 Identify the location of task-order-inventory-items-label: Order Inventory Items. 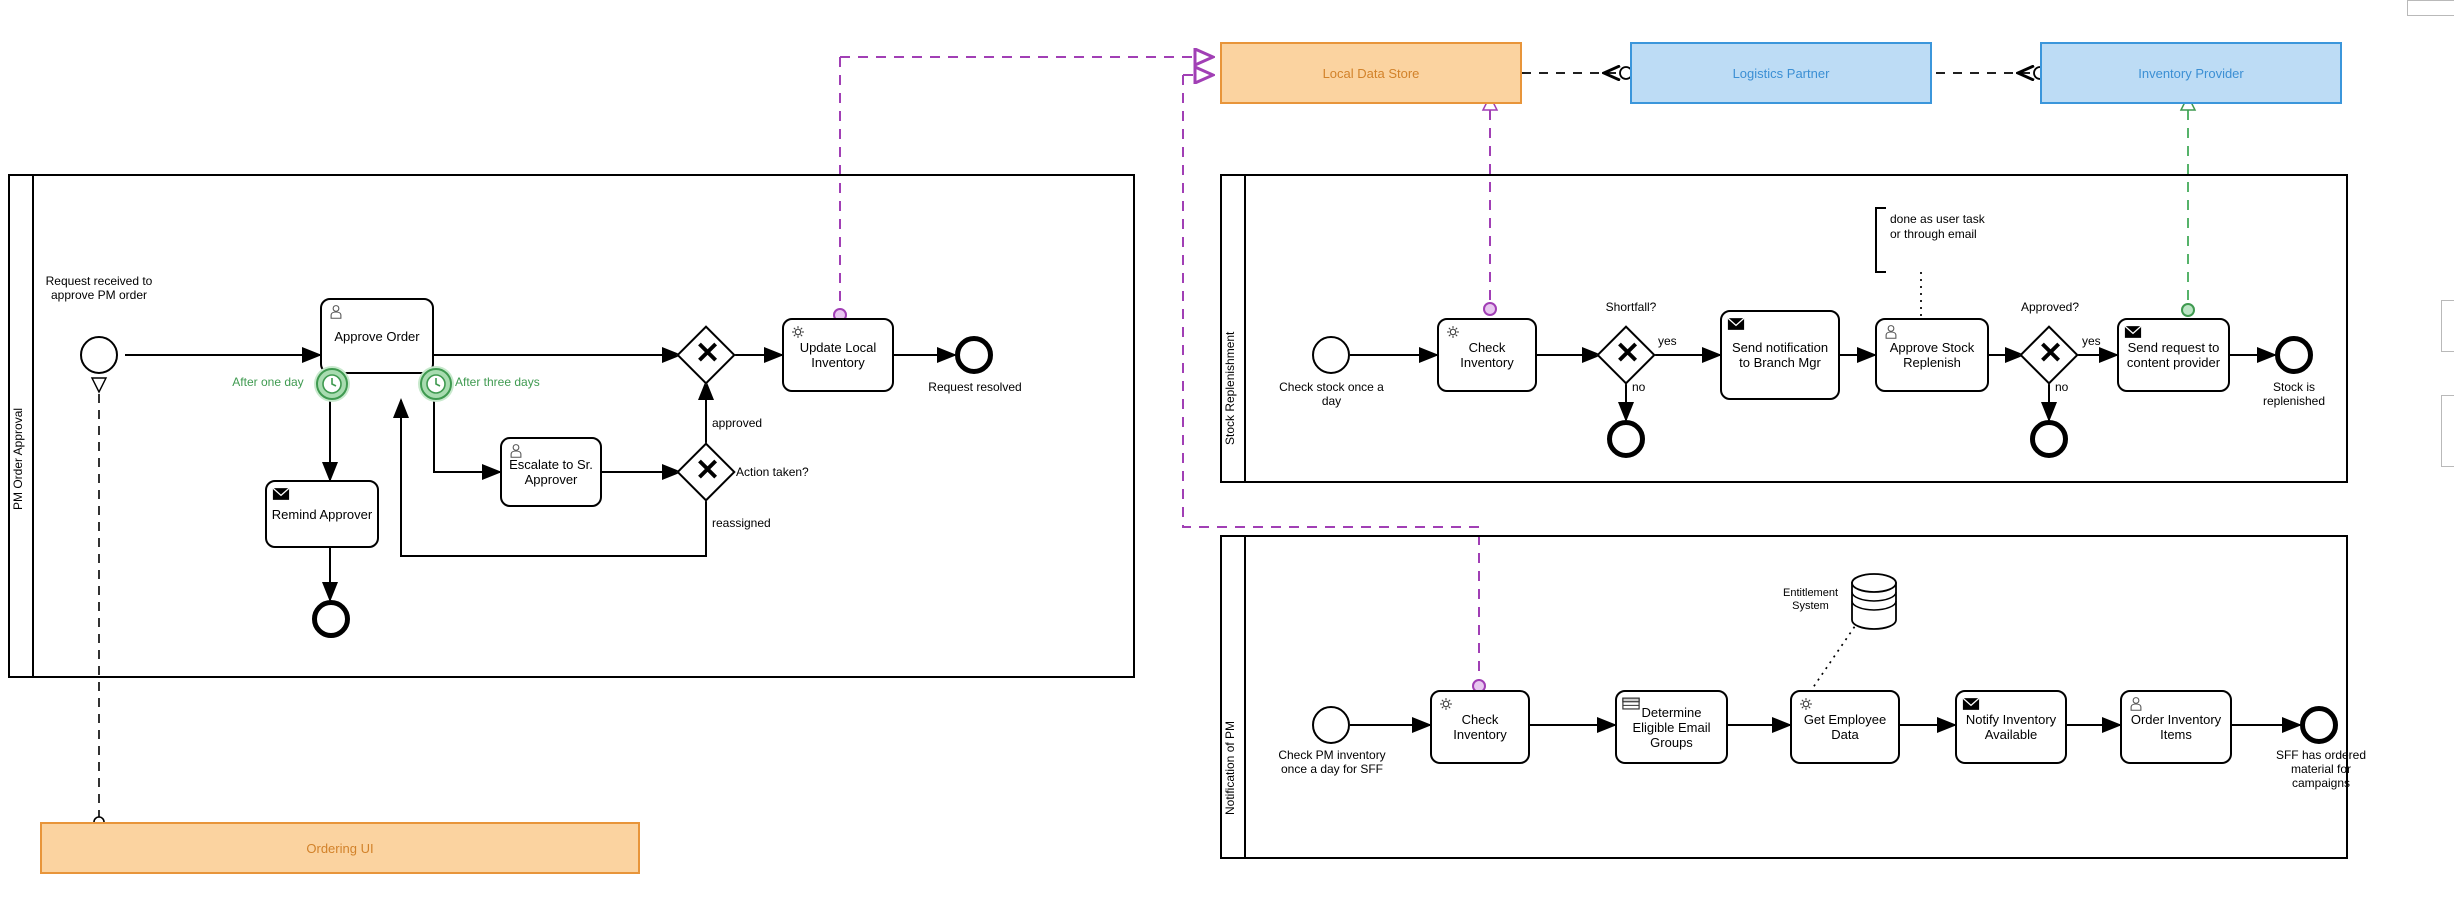
(2176, 727).